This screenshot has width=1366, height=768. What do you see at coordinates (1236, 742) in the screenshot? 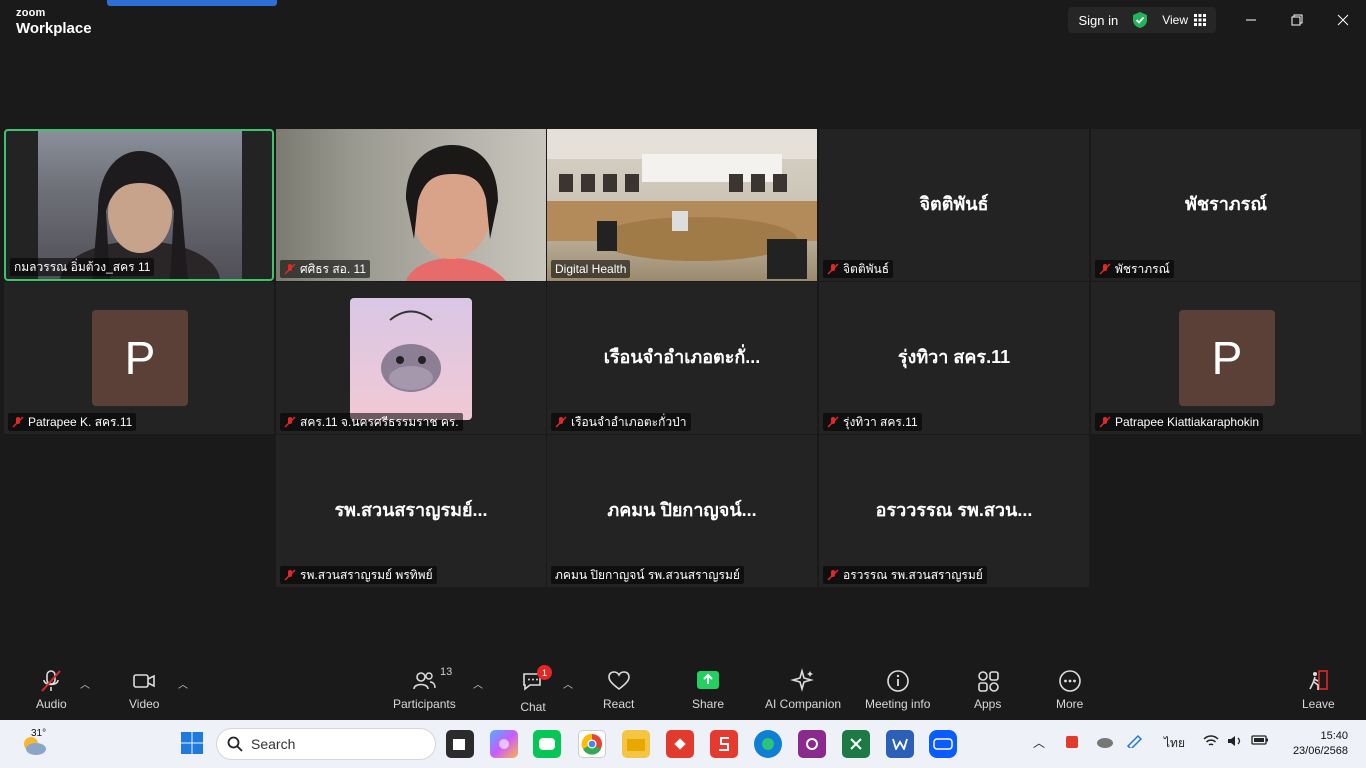
I see `volume-icon` at bounding box center [1236, 742].